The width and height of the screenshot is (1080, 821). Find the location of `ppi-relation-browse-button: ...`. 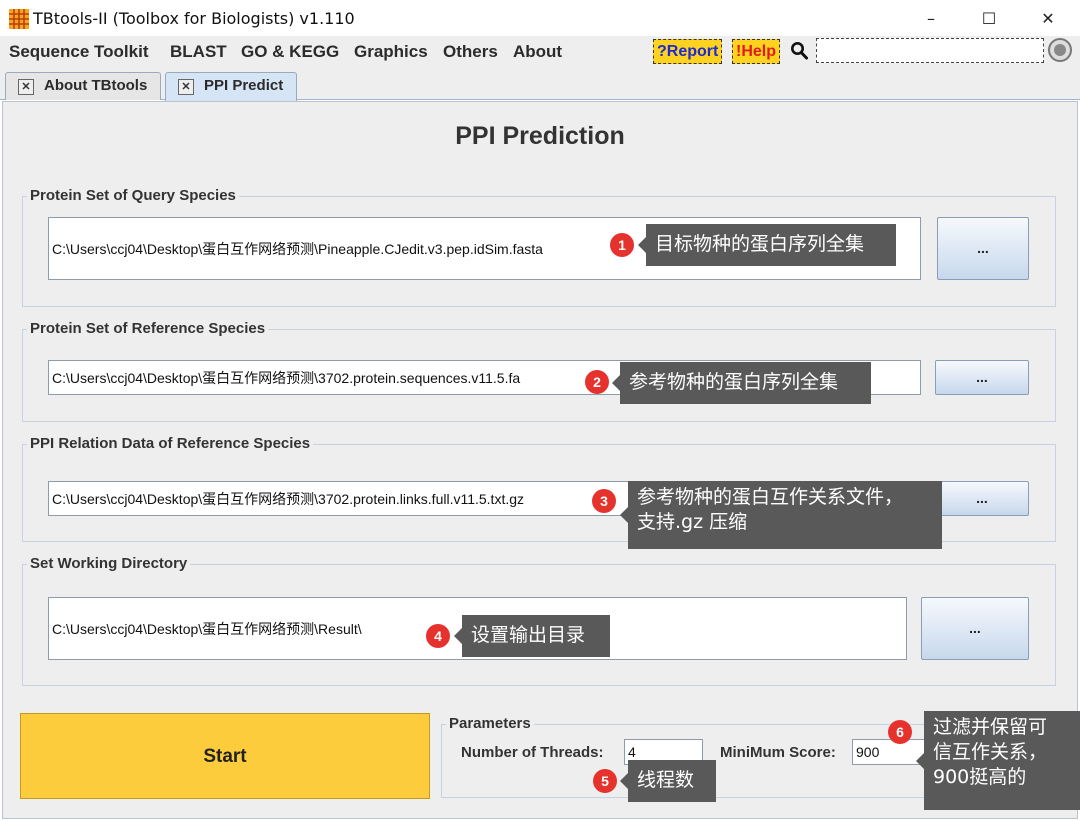

ppi-relation-browse-button: ... is located at coordinates (982, 498).